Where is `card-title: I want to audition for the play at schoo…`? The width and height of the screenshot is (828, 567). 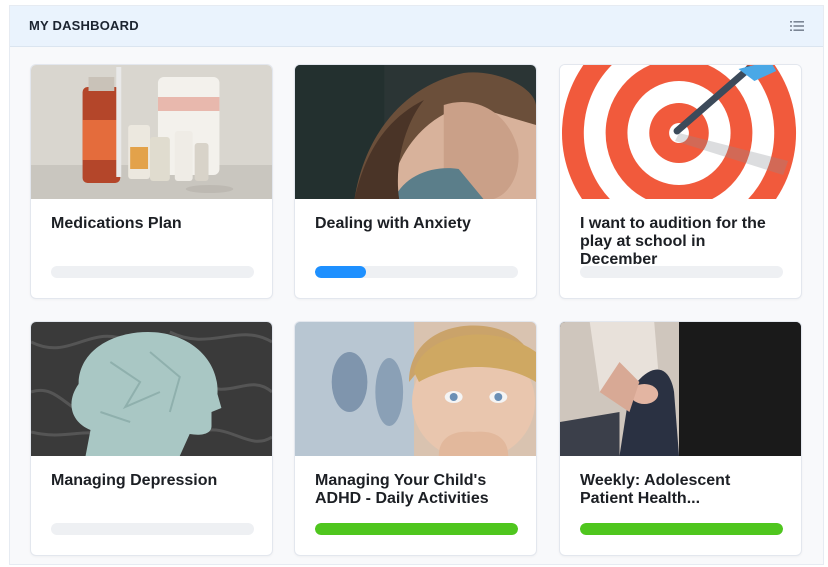
card-title: I want to audition for the play at schoo… is located at coordinates (673, 241).